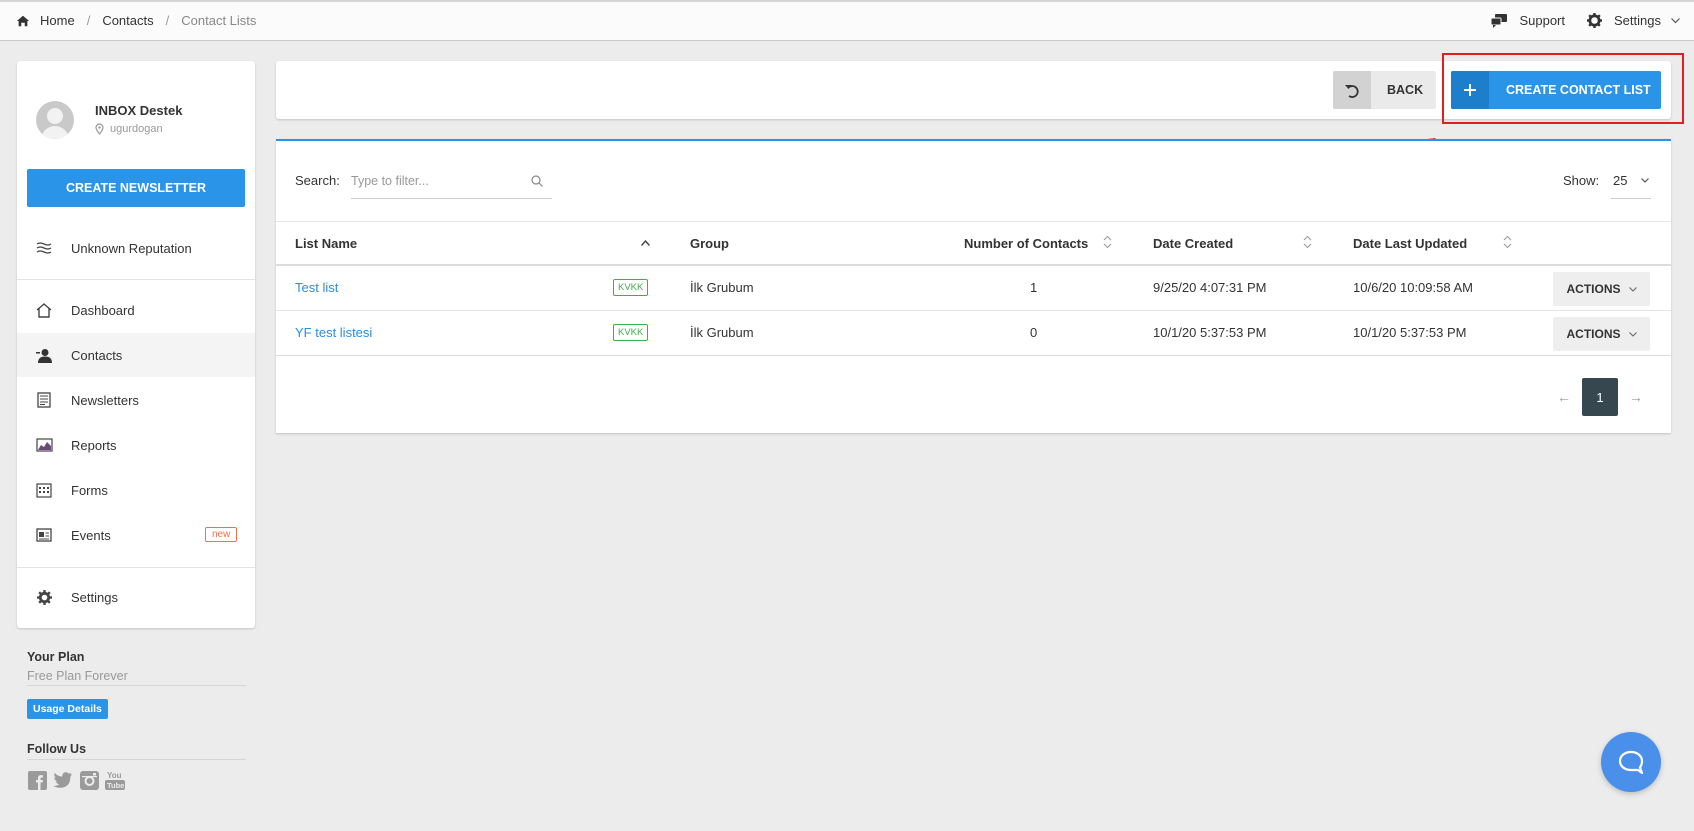 The width and height of the screenshot is (1694, 831). I want to click on column-date-created: Date Created, so click(1193, 243).